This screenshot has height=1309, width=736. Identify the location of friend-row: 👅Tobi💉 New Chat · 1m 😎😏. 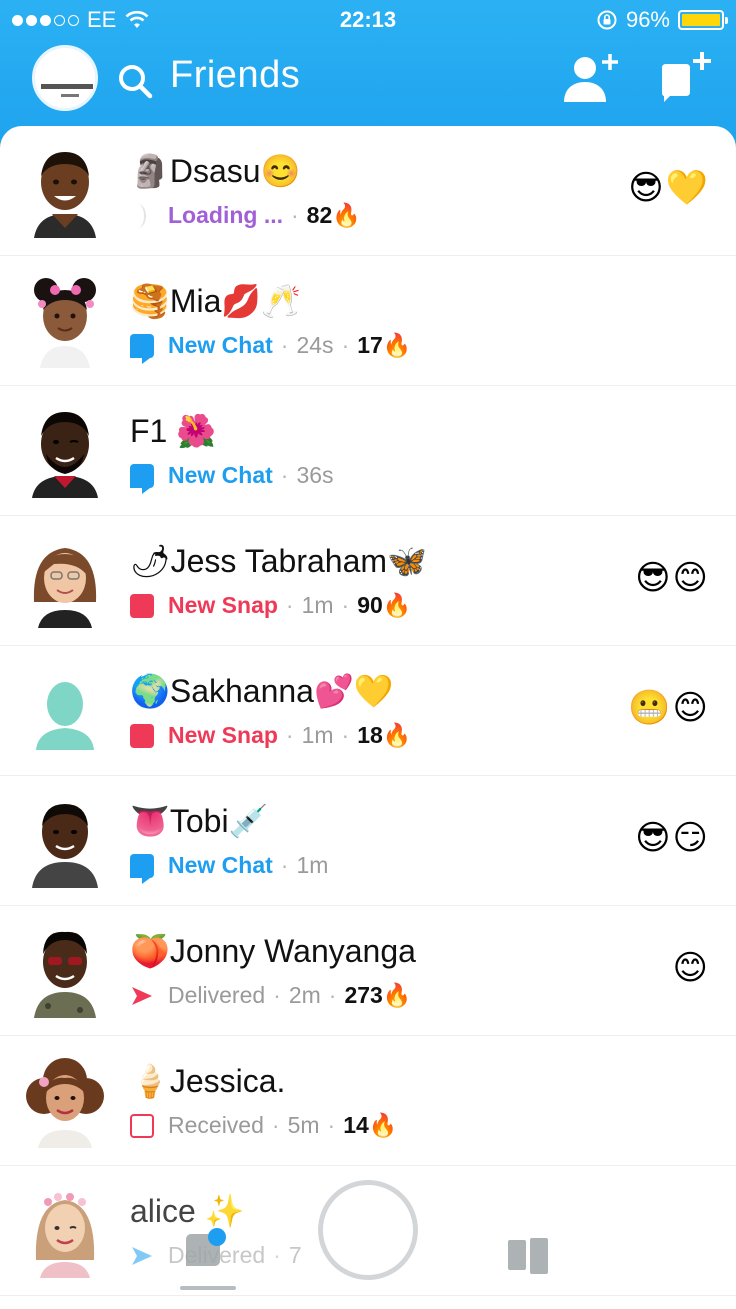
(368, 841).